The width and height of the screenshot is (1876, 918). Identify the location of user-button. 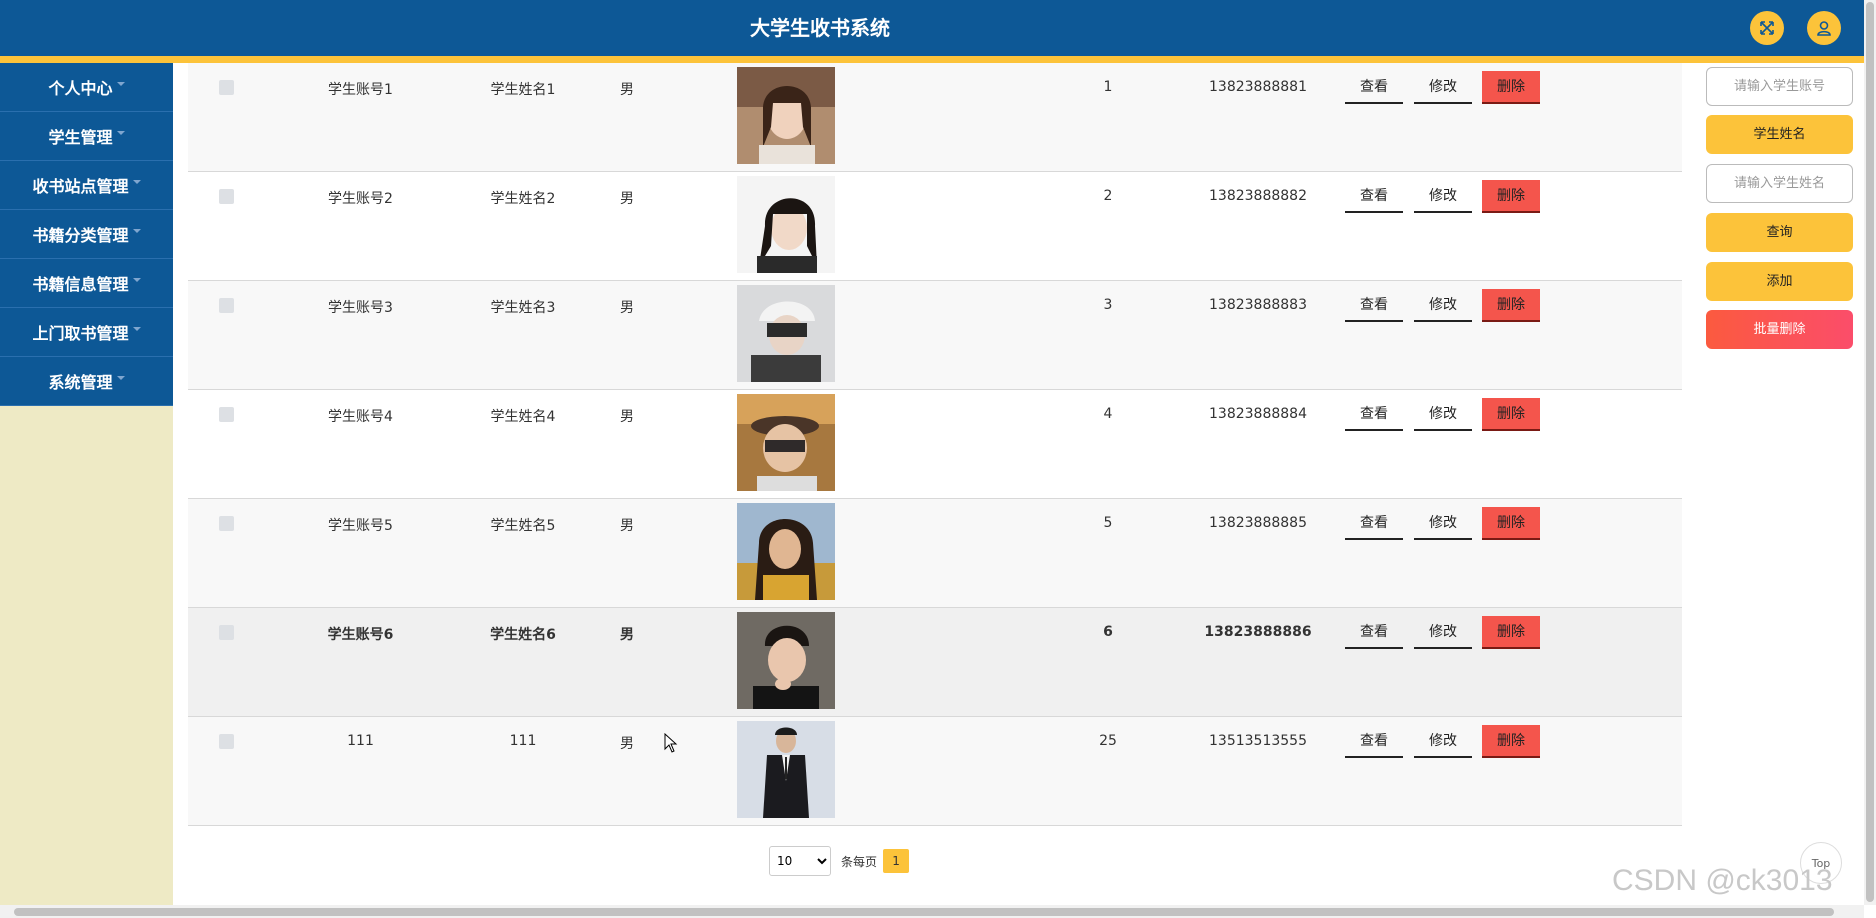
(1824, 28).